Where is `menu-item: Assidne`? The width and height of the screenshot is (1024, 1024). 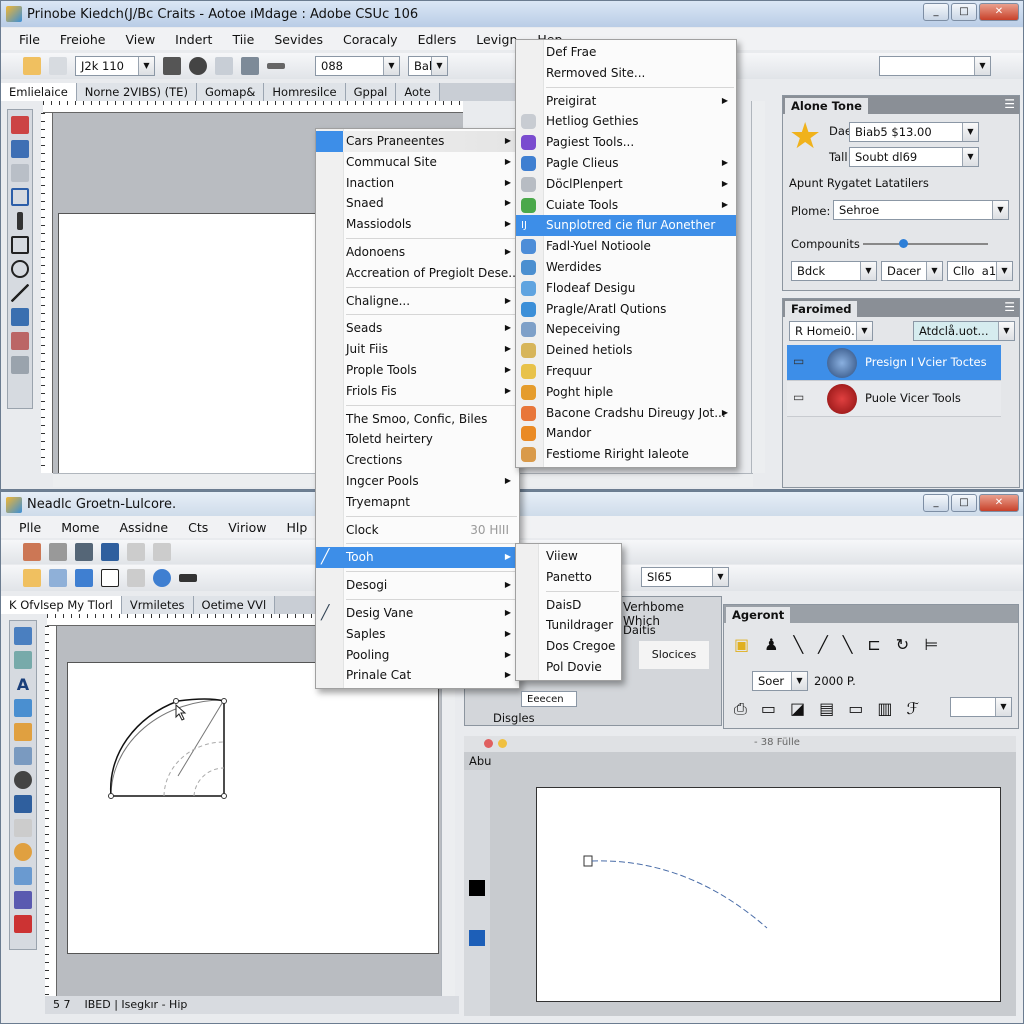 menu-item: Assidne is located at coordinates (144, 527).